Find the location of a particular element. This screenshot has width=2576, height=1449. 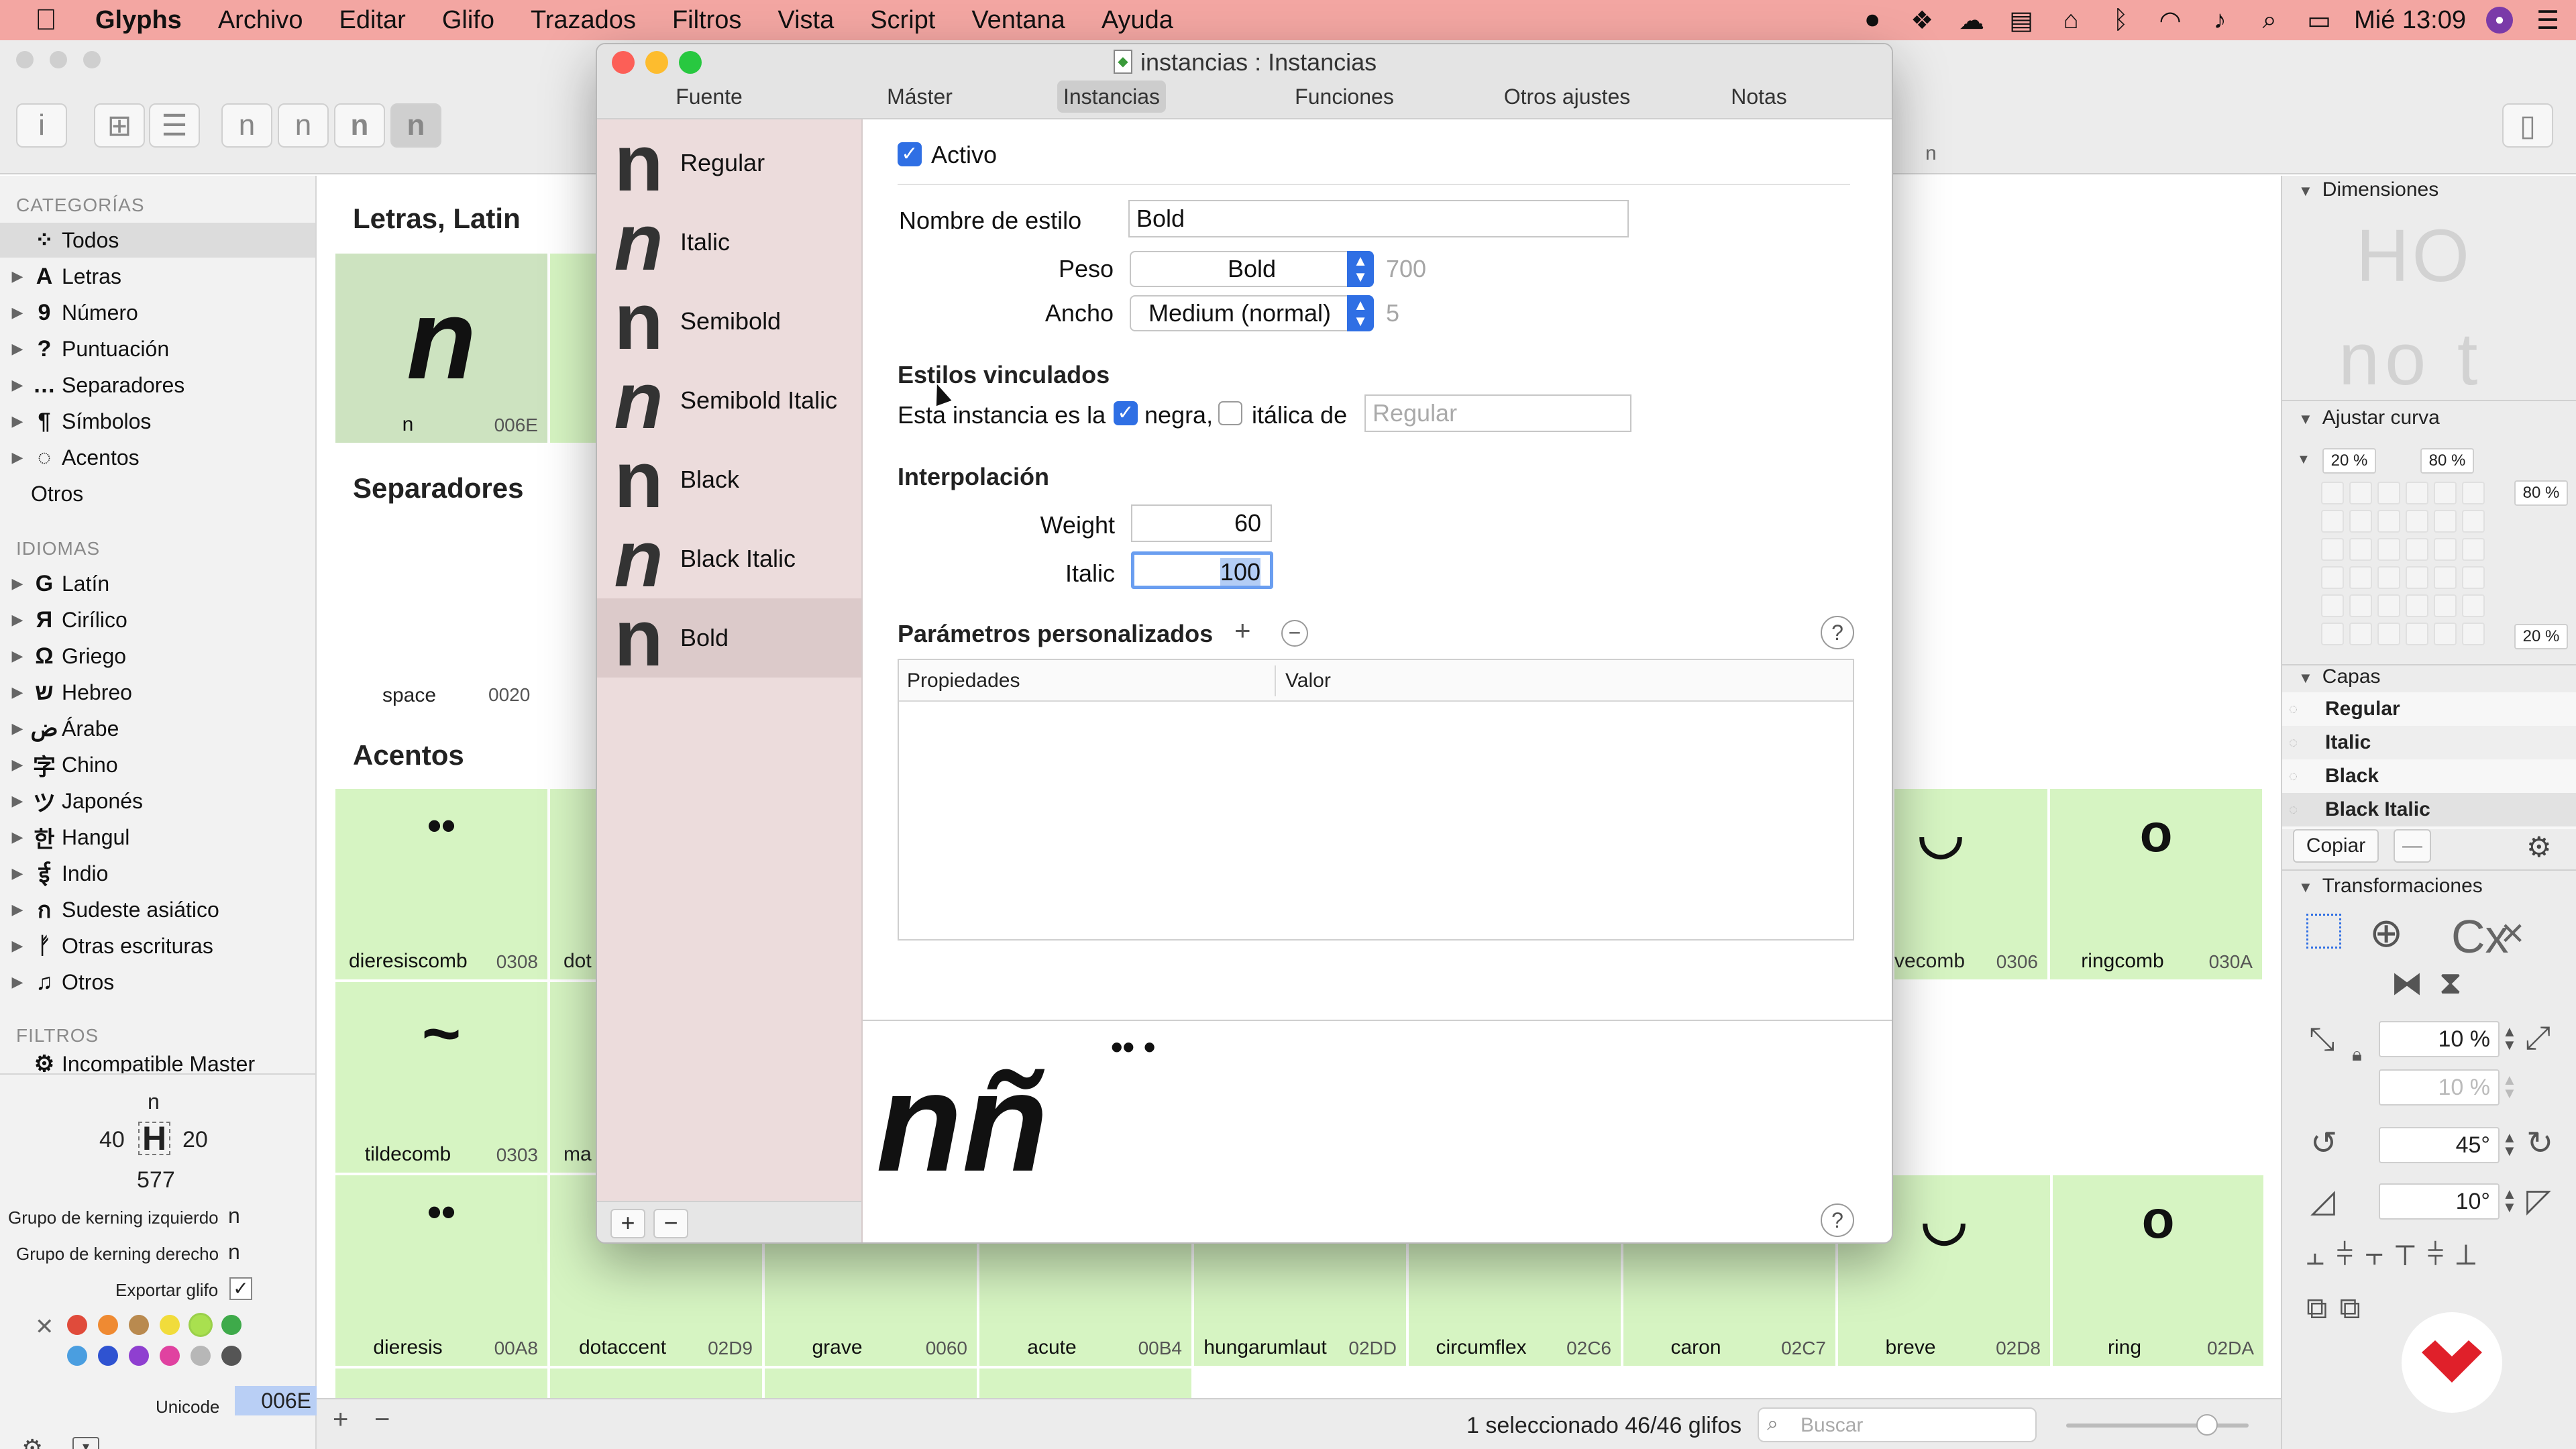

menu-filtros: Filtros is located at coordinates (706, 20).